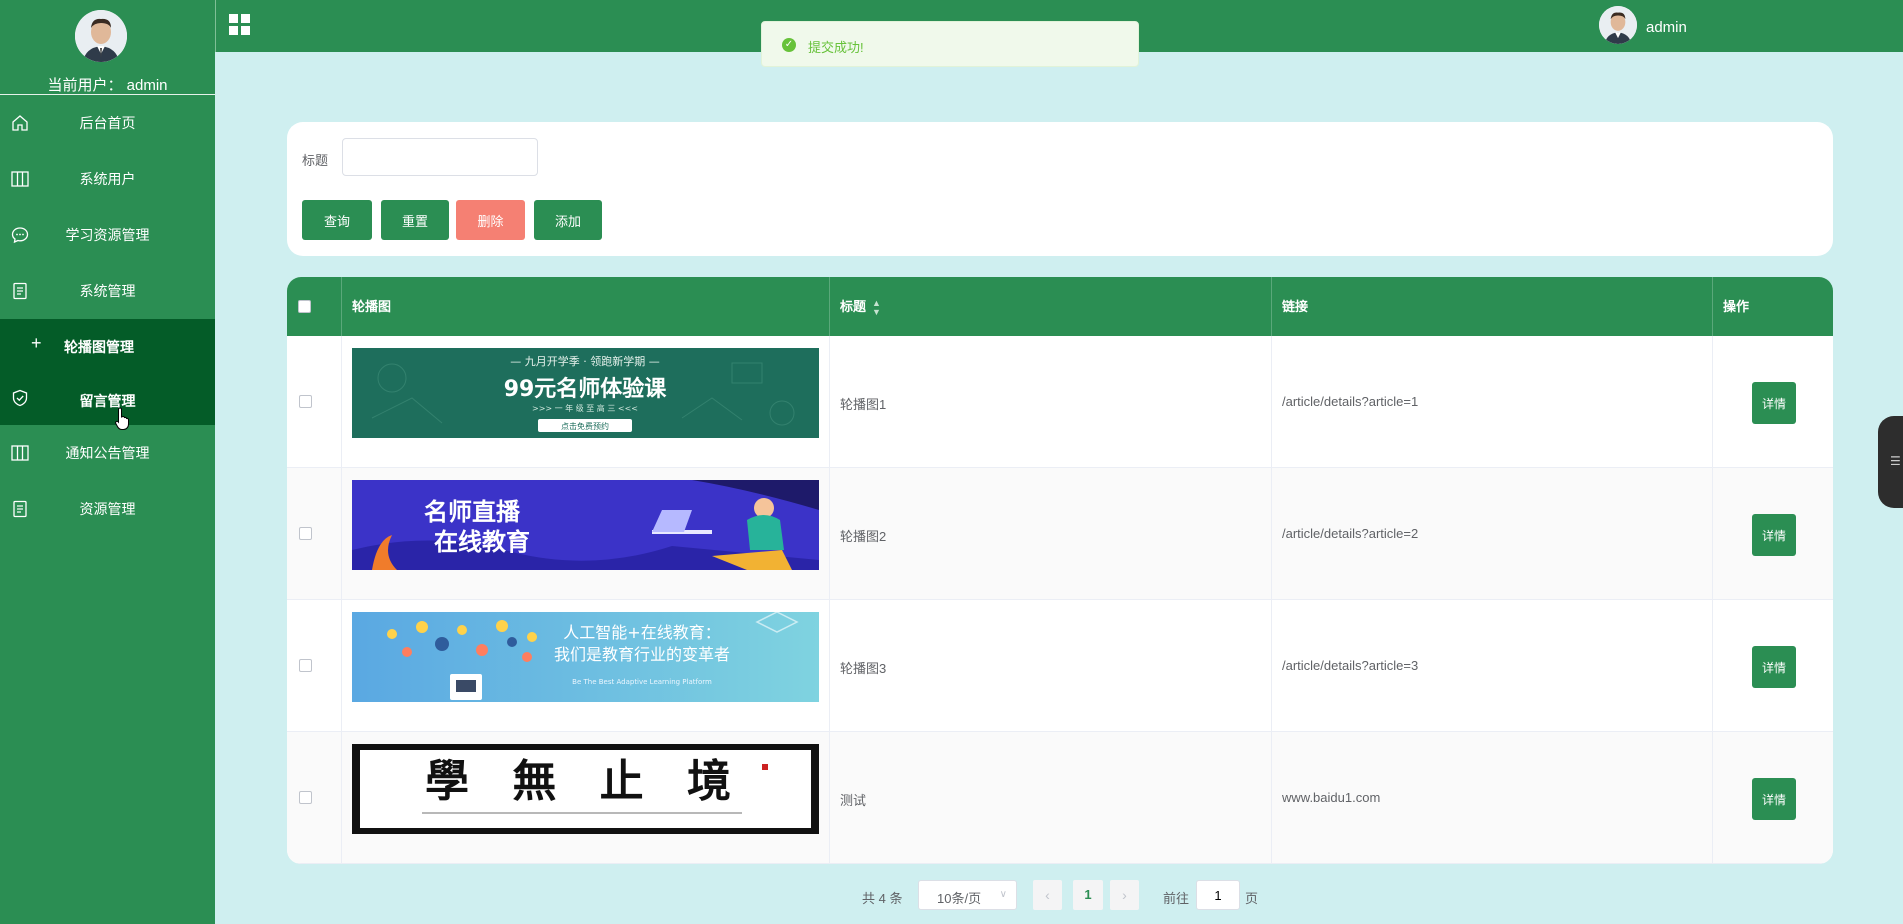  Describe the element at coordinates (1492, 797) in the screenshot. I see `link-cell: www.baidu1.com` at that location.